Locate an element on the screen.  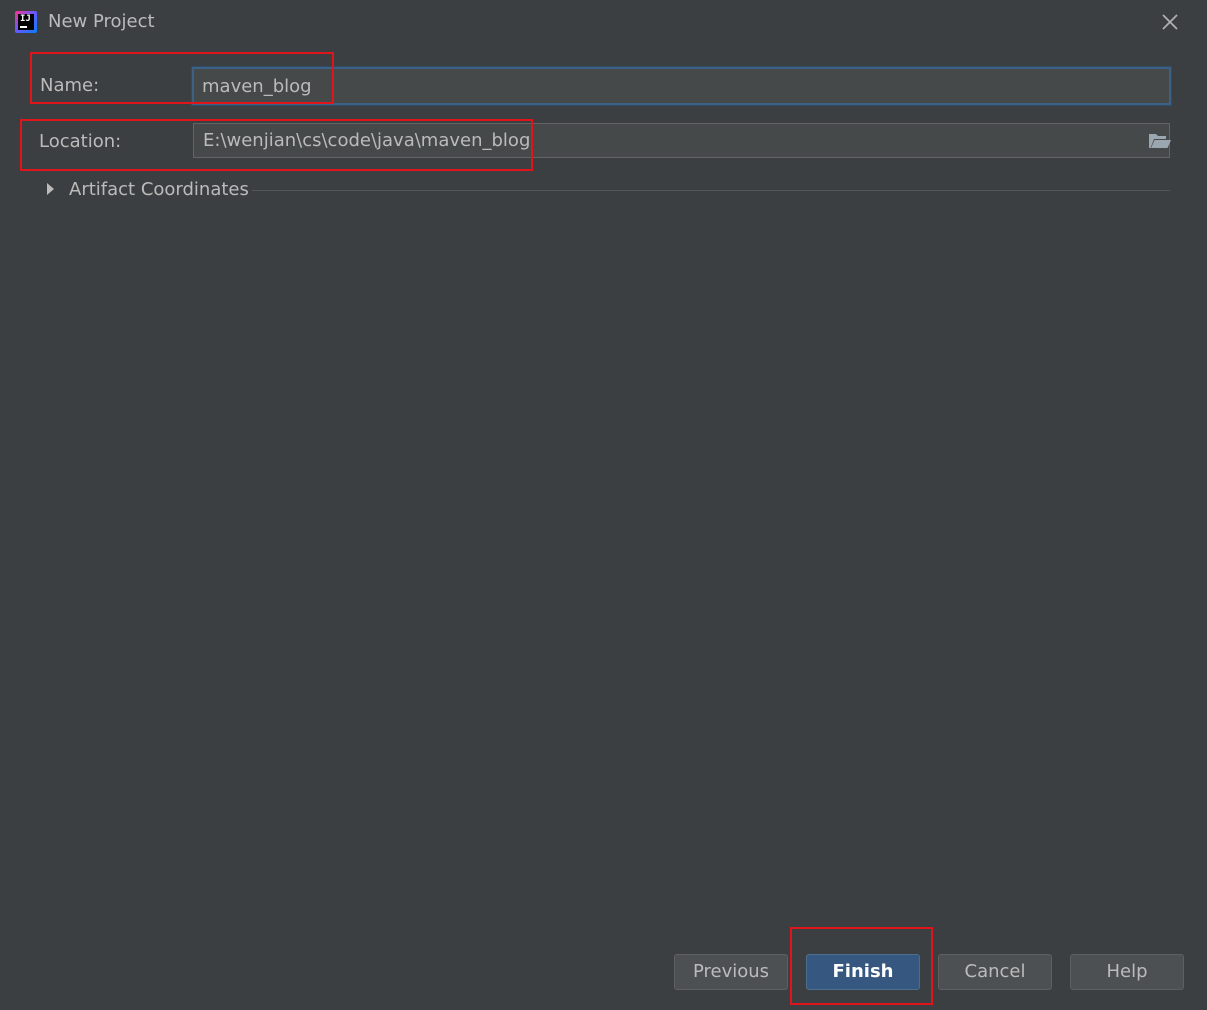
folder-open-icon is located at coordinates (1160, 141).